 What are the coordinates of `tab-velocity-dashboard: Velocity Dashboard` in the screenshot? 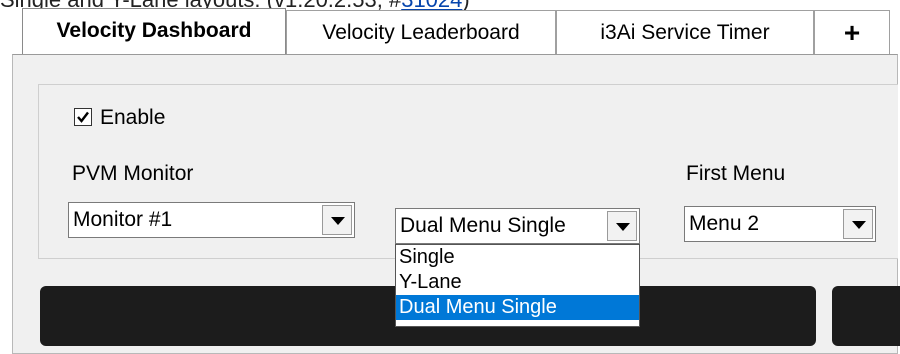 It's located at (154, 31).